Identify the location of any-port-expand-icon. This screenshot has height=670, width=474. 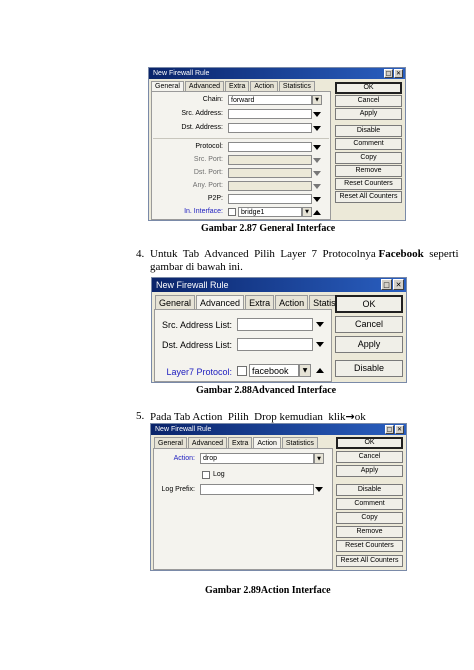
(317, 186).